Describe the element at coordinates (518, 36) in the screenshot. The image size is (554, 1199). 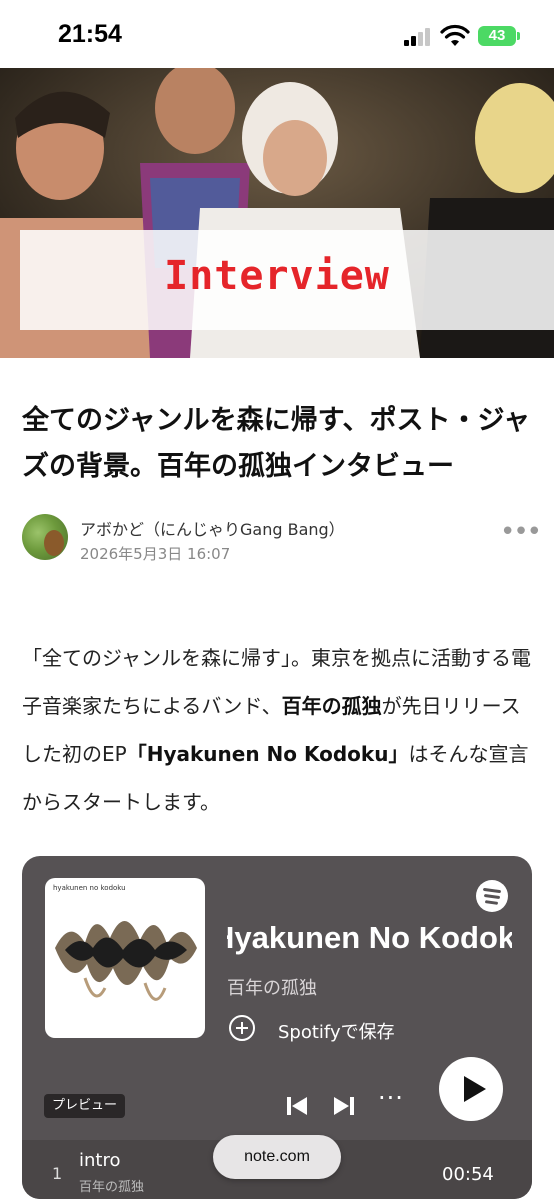
I see `battery-tip` at that location.